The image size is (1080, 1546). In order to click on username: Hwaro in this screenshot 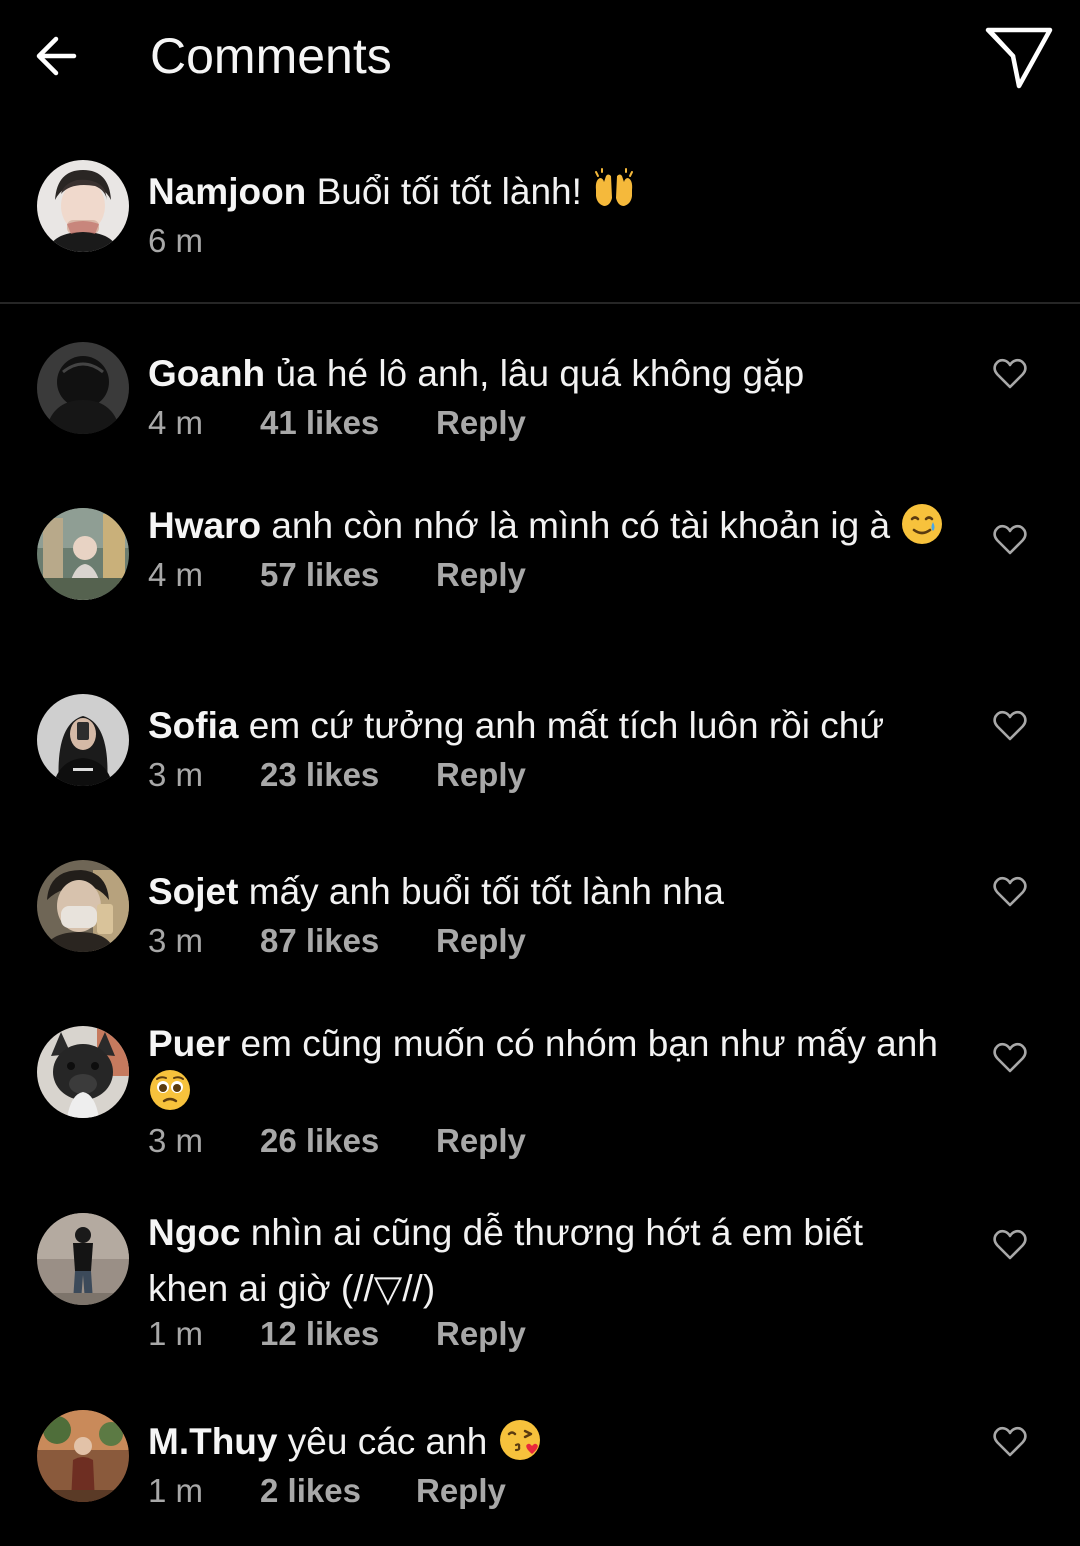, I will do `click(204, 525)`.